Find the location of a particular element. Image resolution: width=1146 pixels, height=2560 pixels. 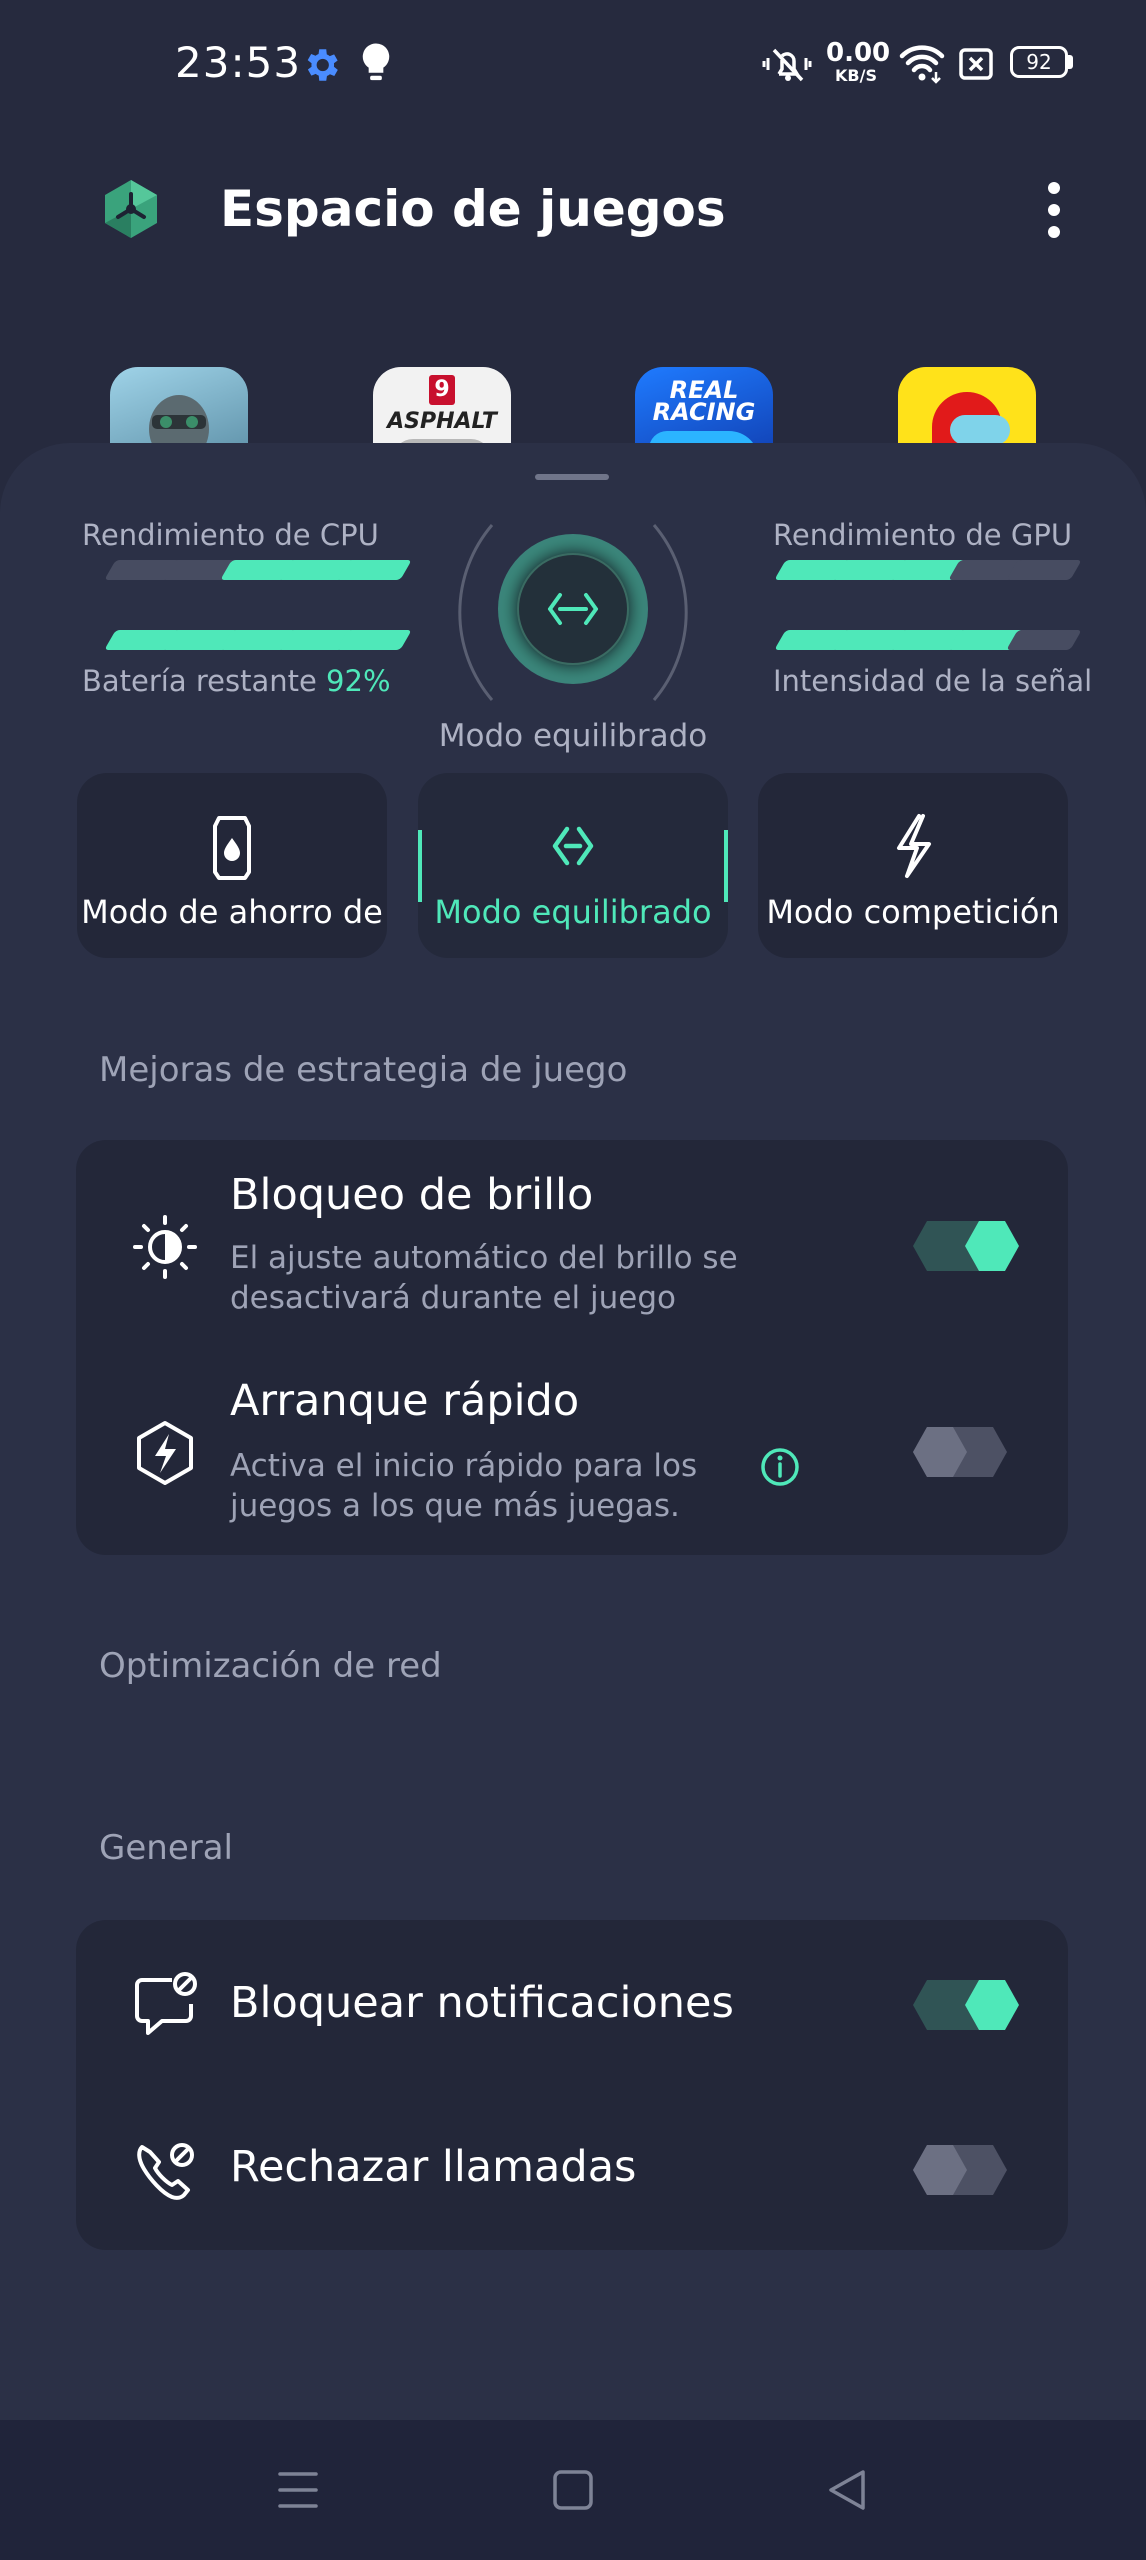

cpu-label: Rendimiento de CPU is located at coordinates (230, 535).